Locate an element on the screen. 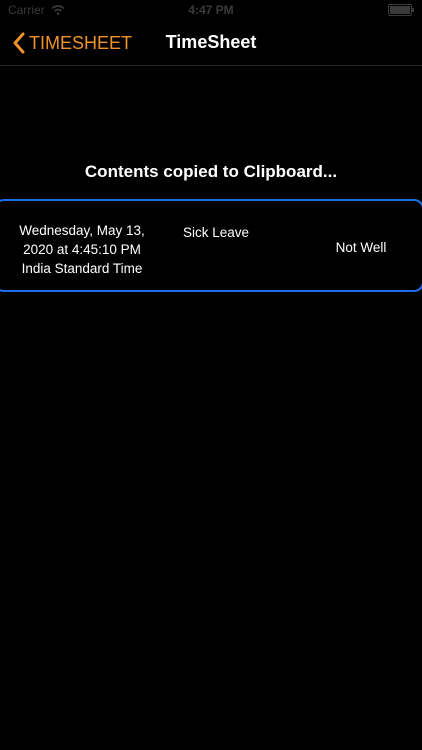 The height and width of the screenshot is (750, 422). entry-reason: Not Well is located at coordinates (361, 247).